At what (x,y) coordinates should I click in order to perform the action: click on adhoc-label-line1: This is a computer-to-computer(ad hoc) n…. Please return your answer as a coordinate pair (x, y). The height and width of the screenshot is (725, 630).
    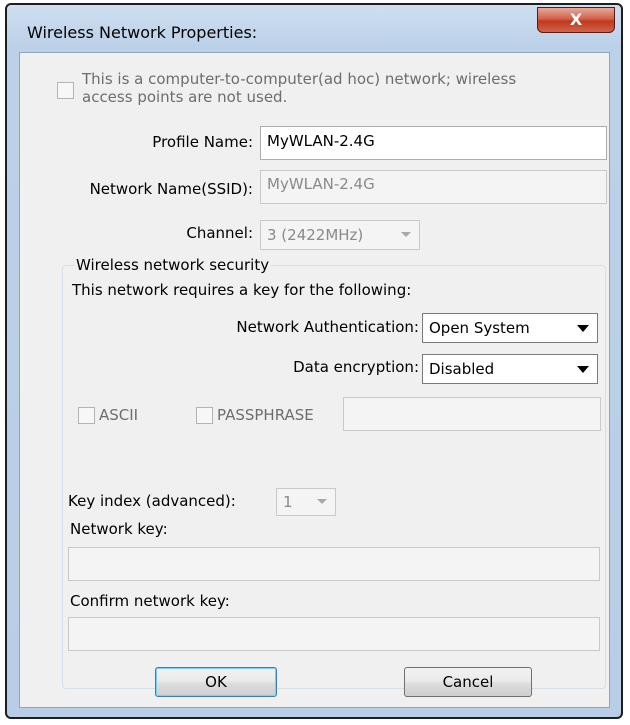
    Looking at the image, I should click on (299, 79).